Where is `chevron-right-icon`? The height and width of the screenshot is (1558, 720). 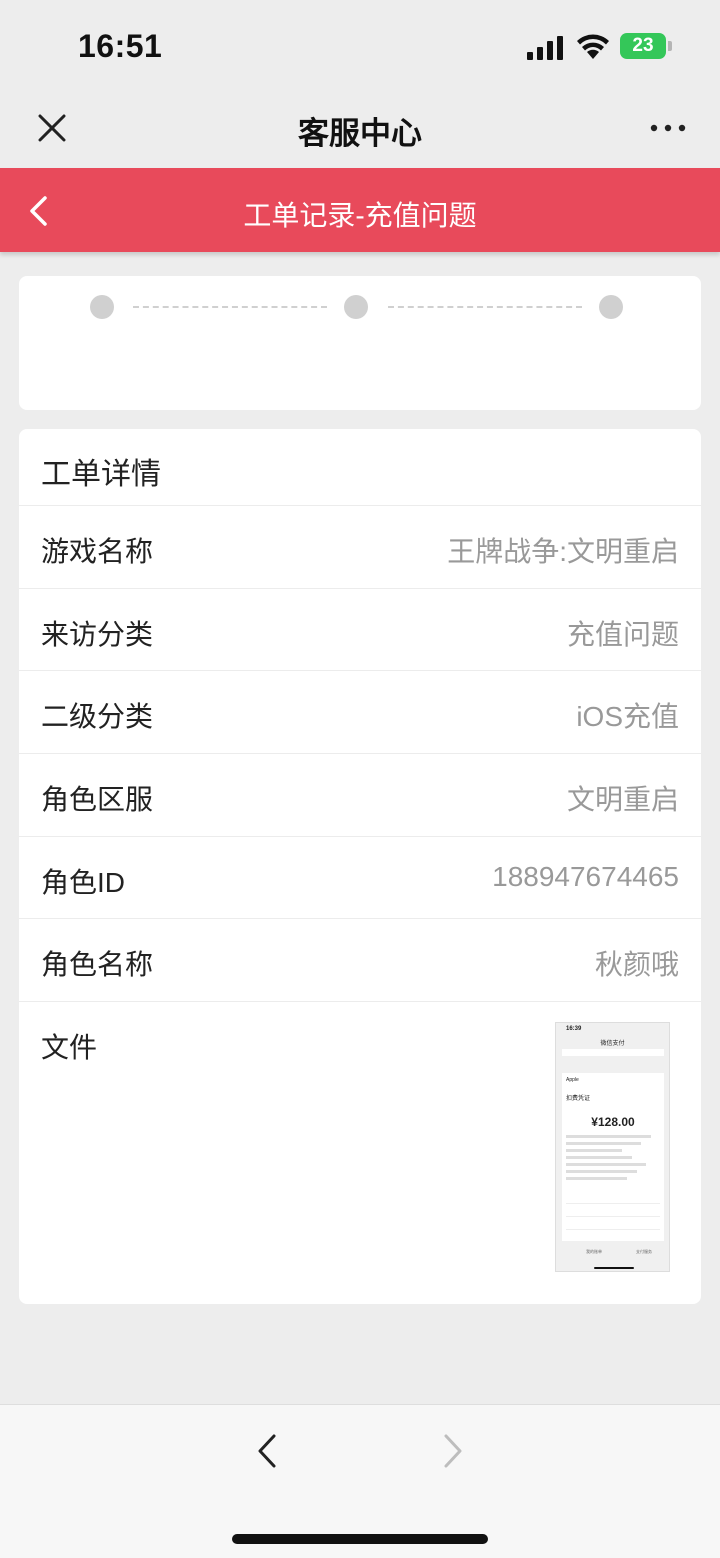
chevron-right-icon is located at coordinates (453, 1451).